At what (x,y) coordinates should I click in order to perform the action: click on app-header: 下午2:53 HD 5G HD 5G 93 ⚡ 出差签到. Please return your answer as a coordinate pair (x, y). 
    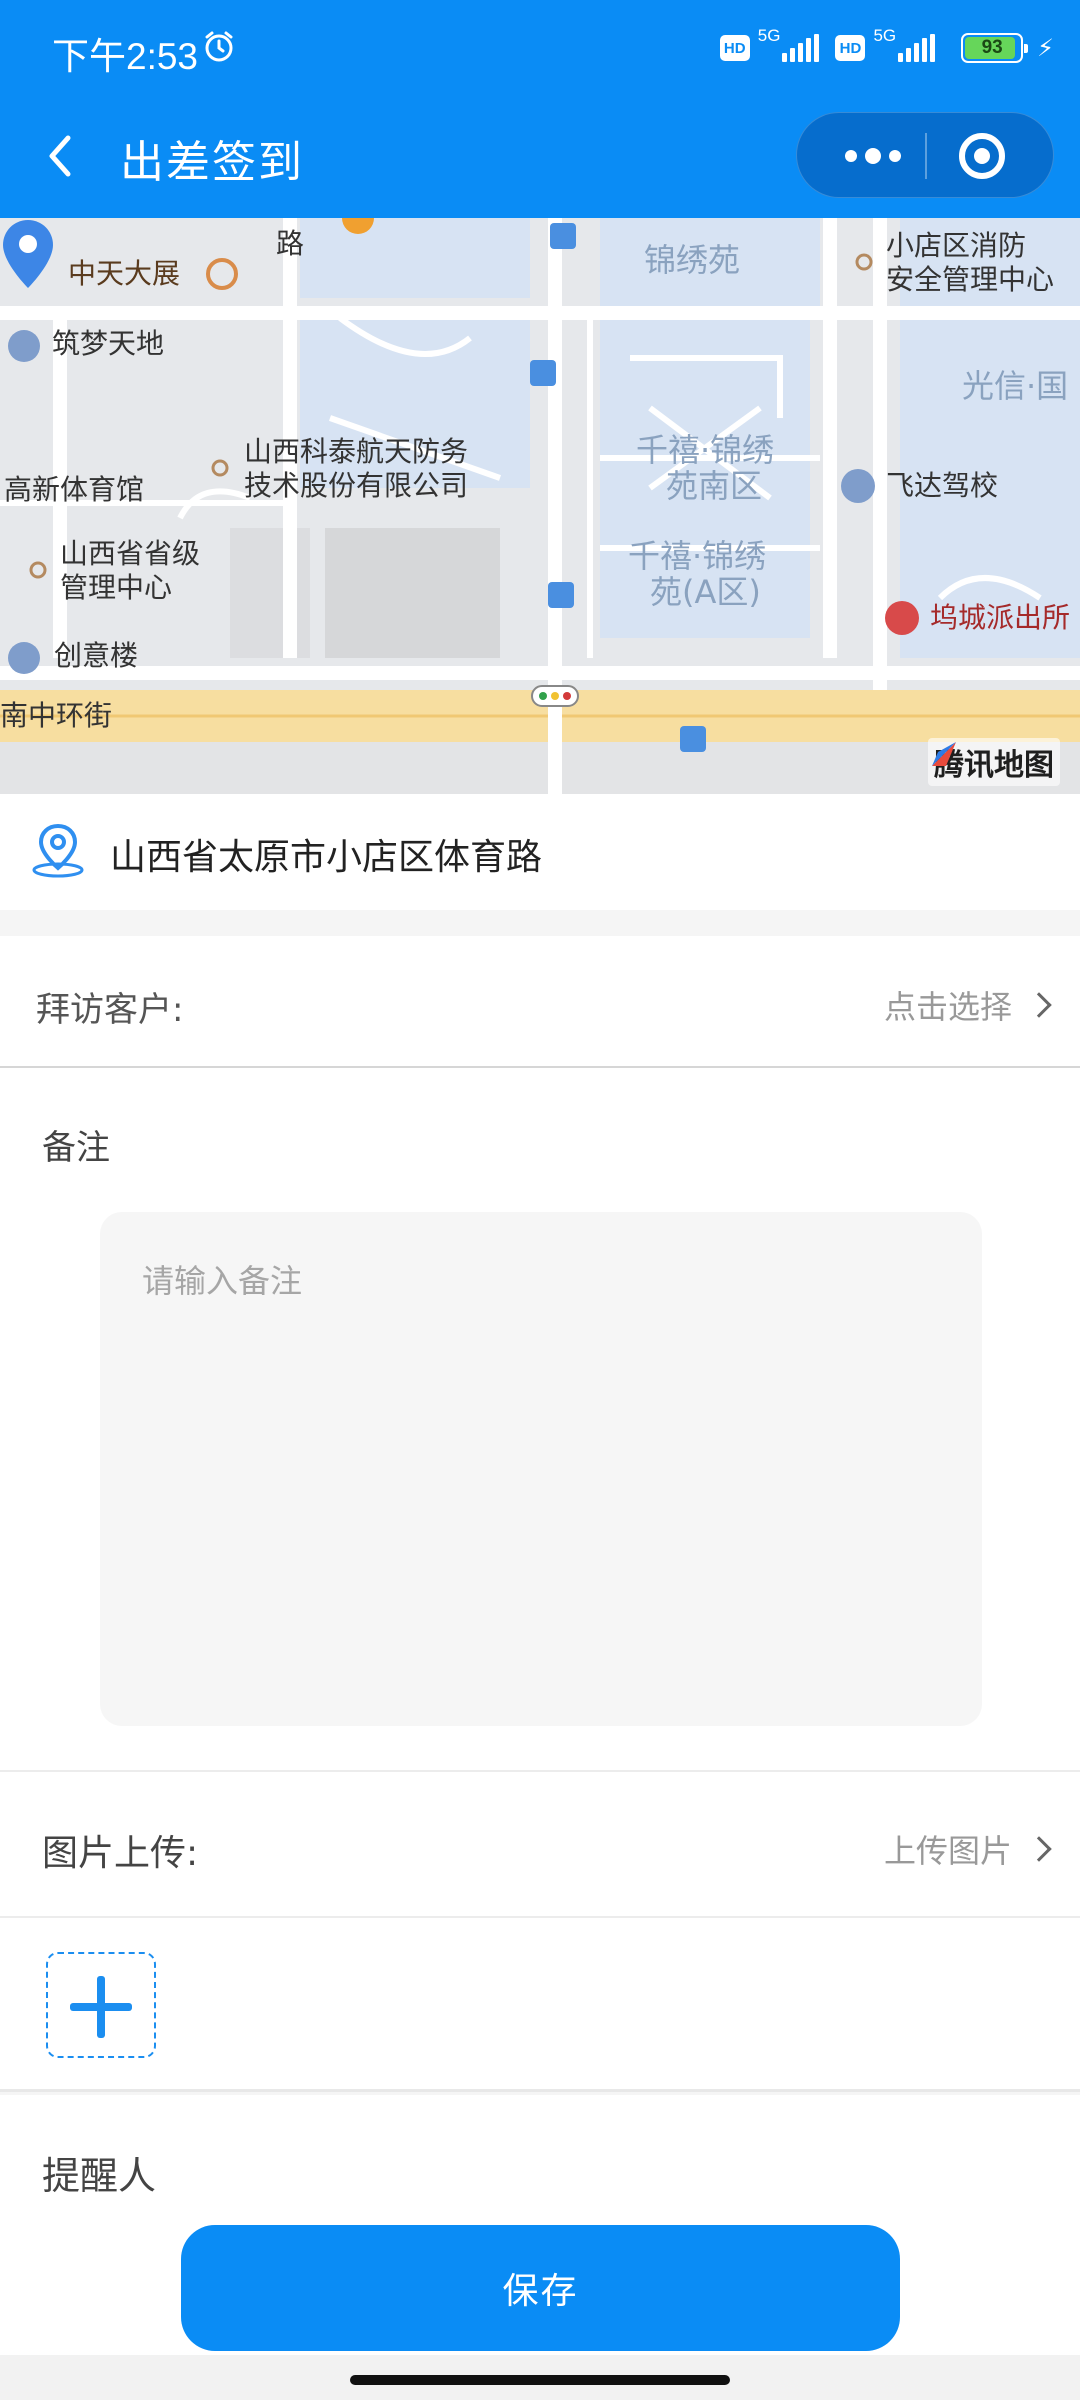
    Looking at the image, I should click on (540, 109).